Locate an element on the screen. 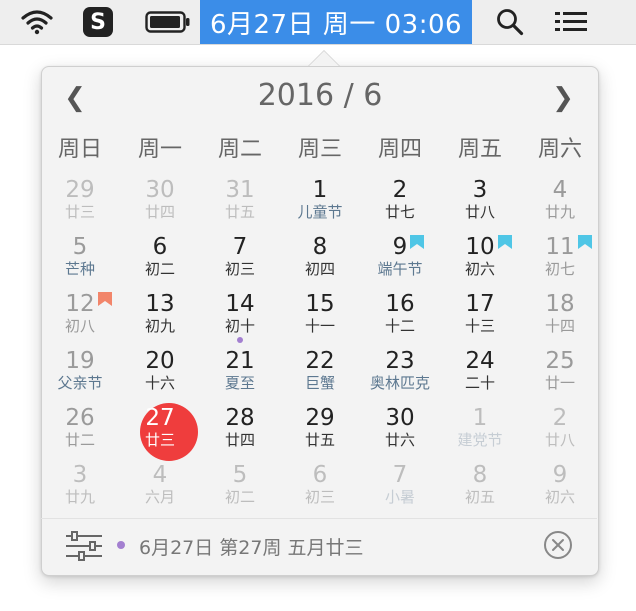  day-cell: 4 廿九 is located at coordinates (560, 201).